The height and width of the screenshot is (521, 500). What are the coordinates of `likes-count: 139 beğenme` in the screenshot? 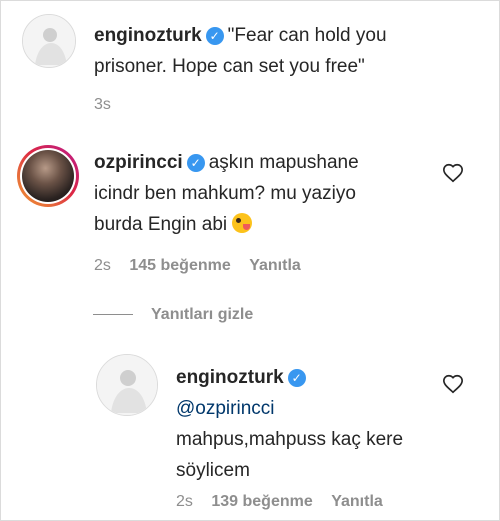 It's located at (261, 501).